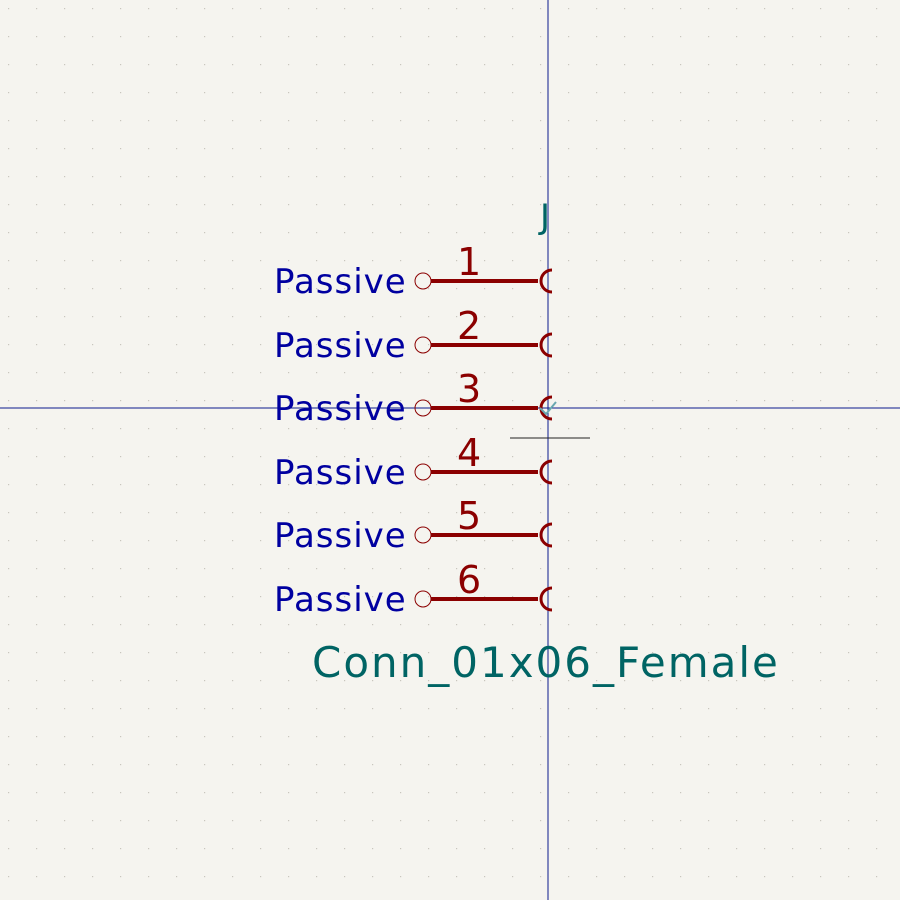 Image resolution: width=900 pixels, height=900 pixels. I want to click on symbol-value: Conn_01x06_Female, so click(546, 662).